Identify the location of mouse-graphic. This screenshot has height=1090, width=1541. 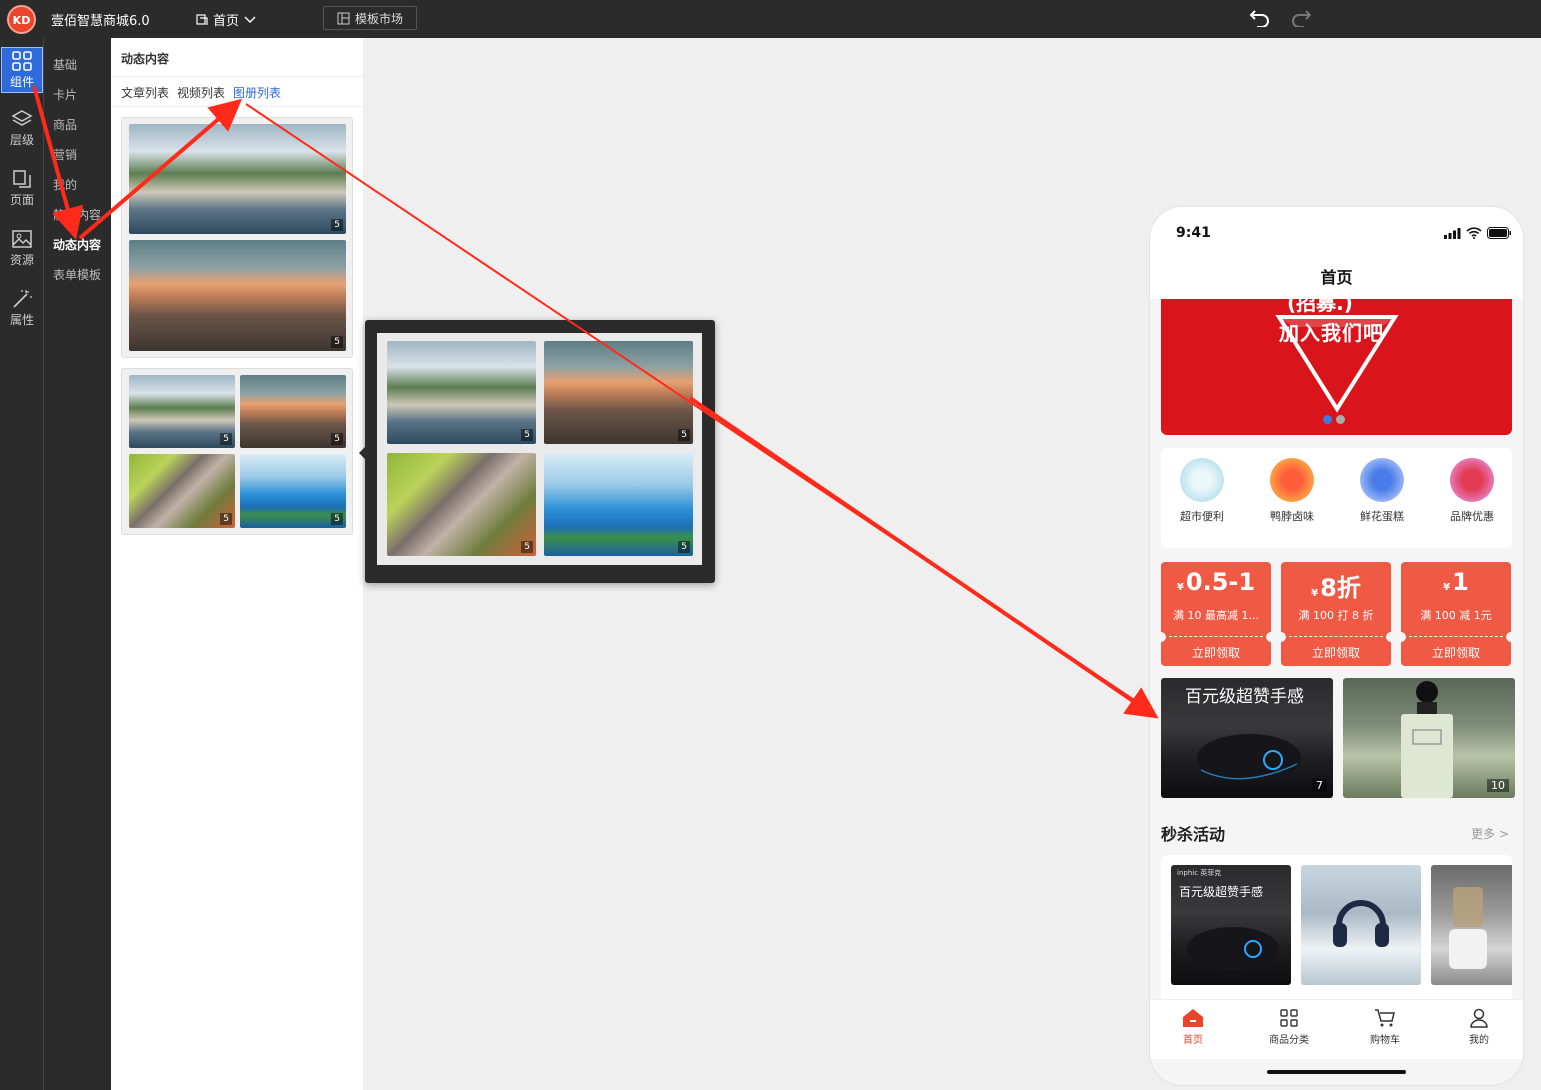
(1233, 949).